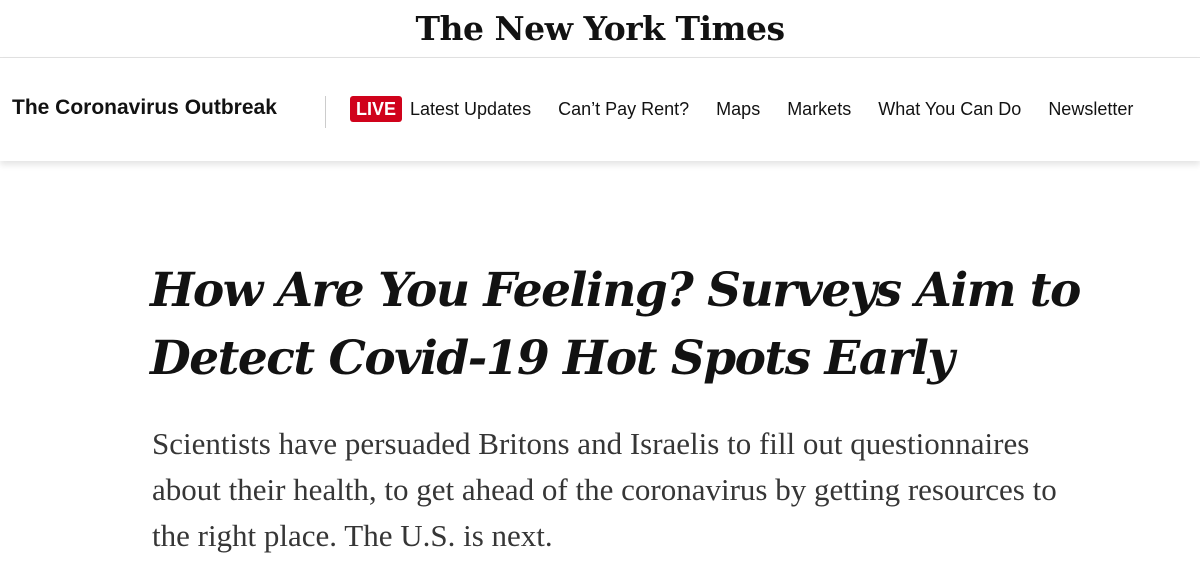 The height and width of the screenshot is (571, 1200). I want to click on nav-item-what-you-can-do: What You Can Do, so click(949, 109).